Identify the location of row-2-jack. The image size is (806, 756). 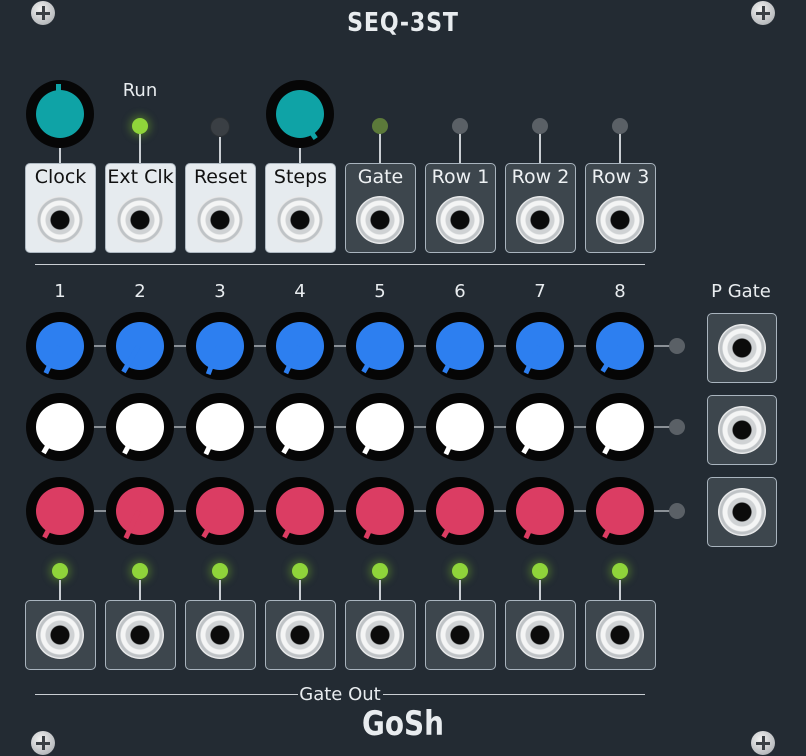
(540, 220).